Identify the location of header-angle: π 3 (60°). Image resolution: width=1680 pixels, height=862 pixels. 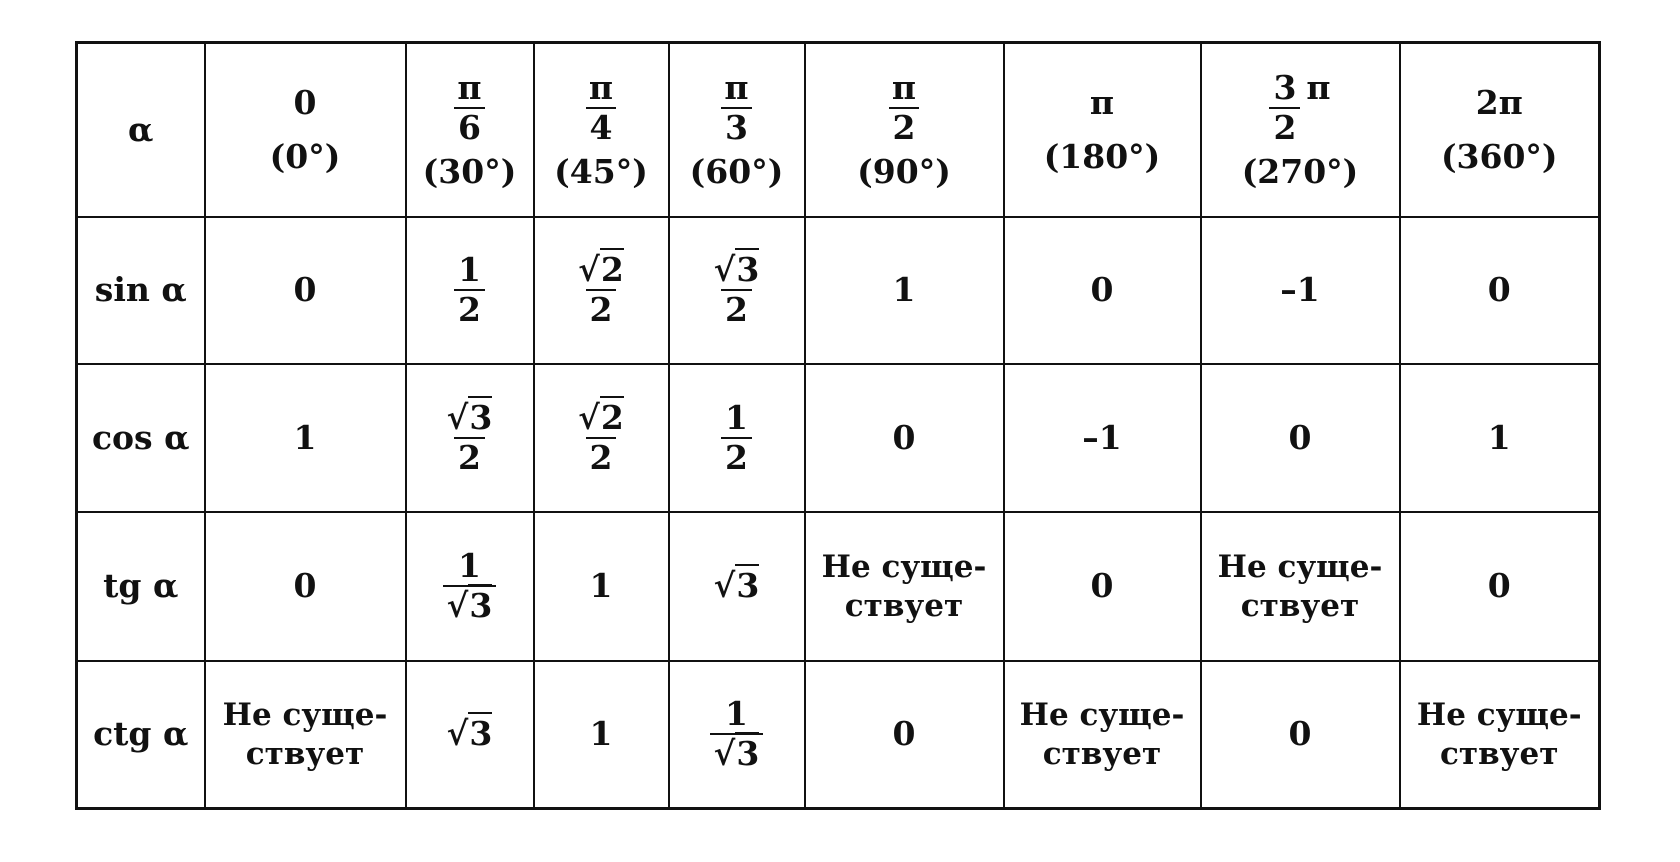
(736, 129).